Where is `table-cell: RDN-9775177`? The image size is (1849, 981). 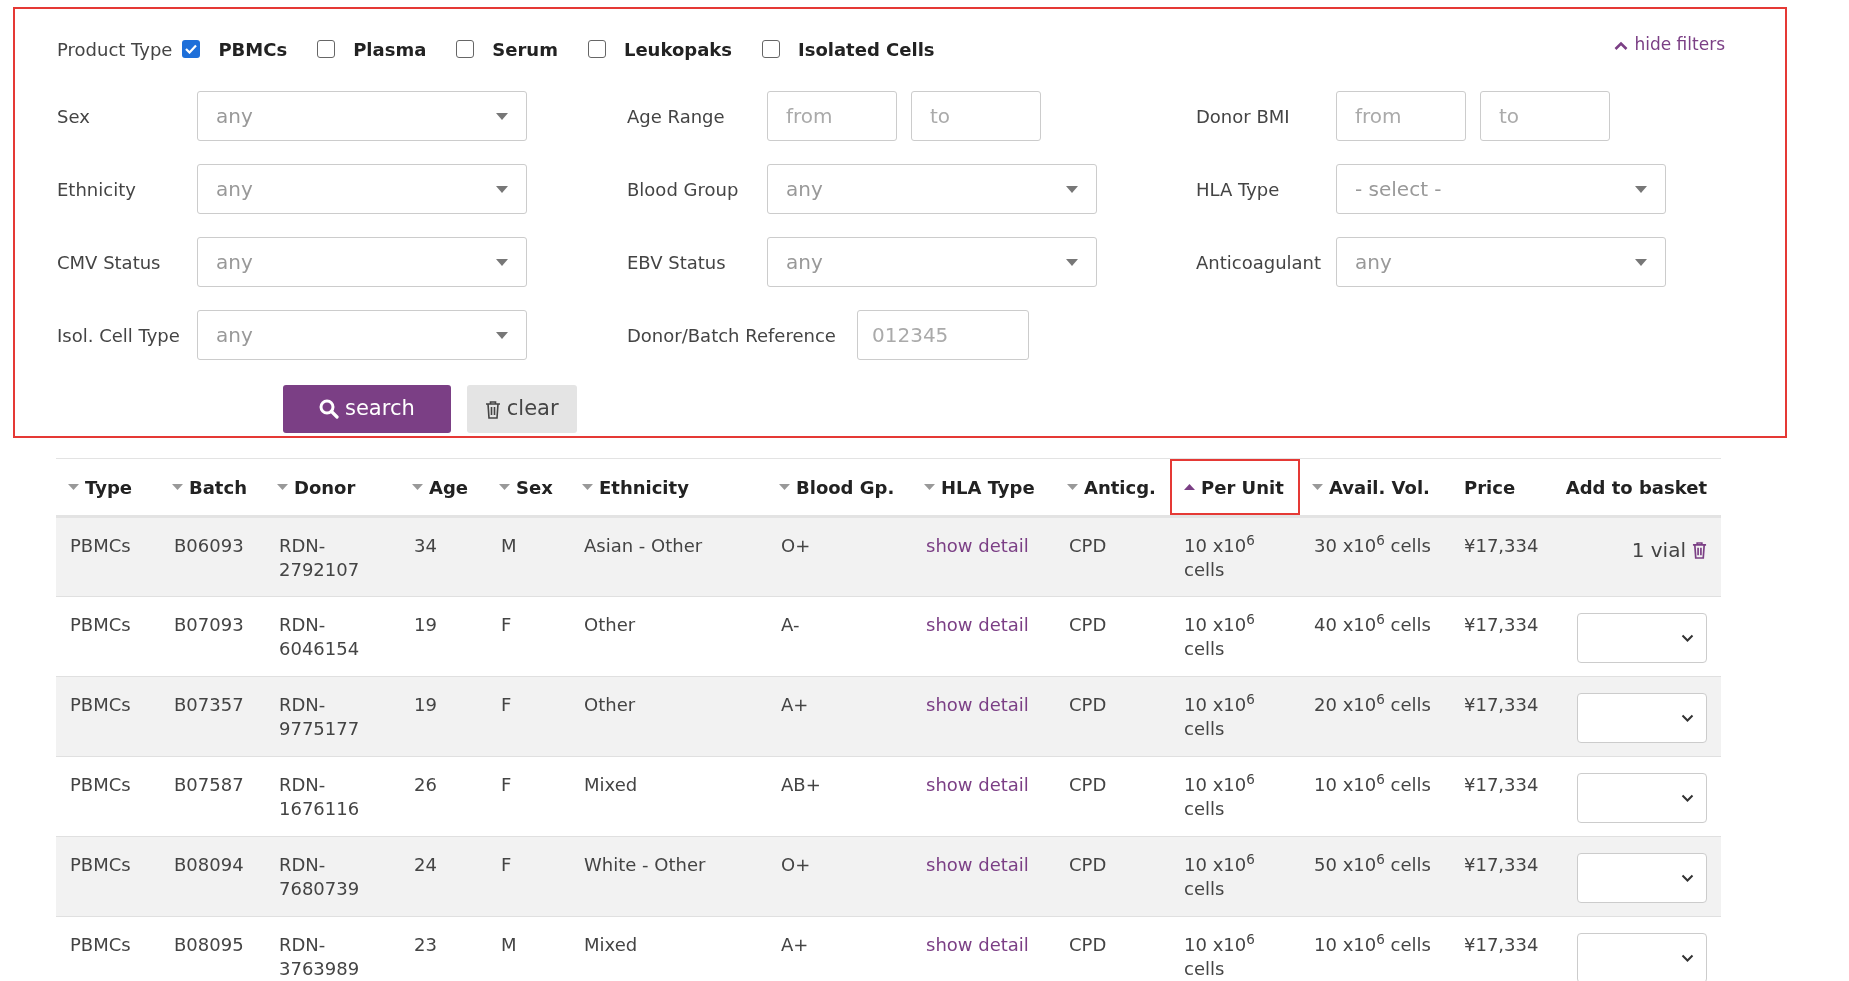 table-cell: RDN-9775177 is located at coordinates (332, 716).